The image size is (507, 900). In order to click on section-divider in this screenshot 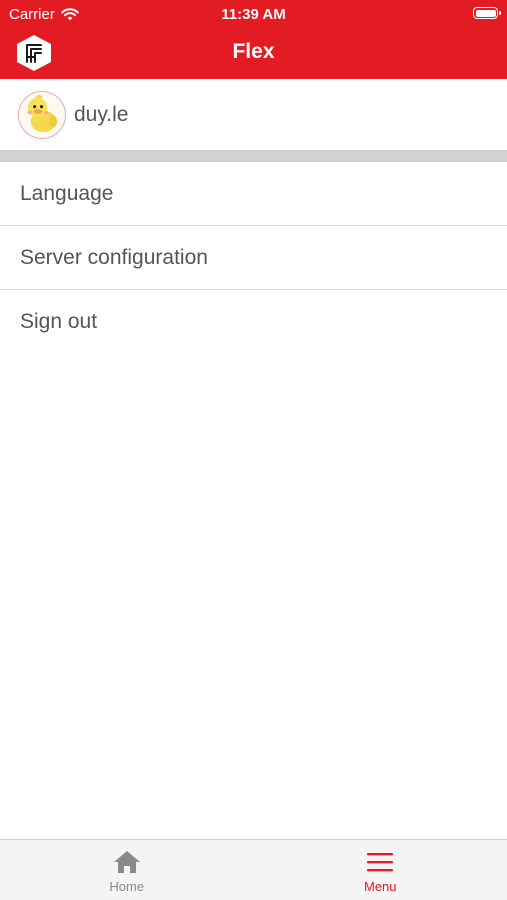, I will do `click(253, 156)`.